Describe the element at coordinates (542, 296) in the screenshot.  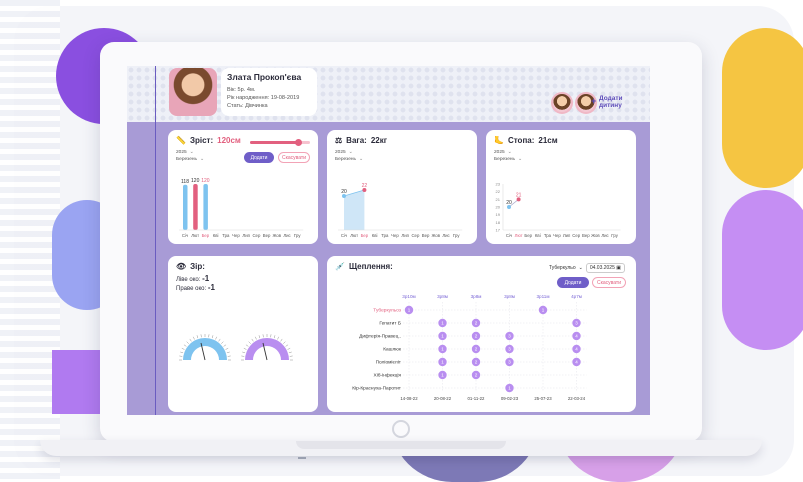
I see `age-label: 3р11м` at that location.